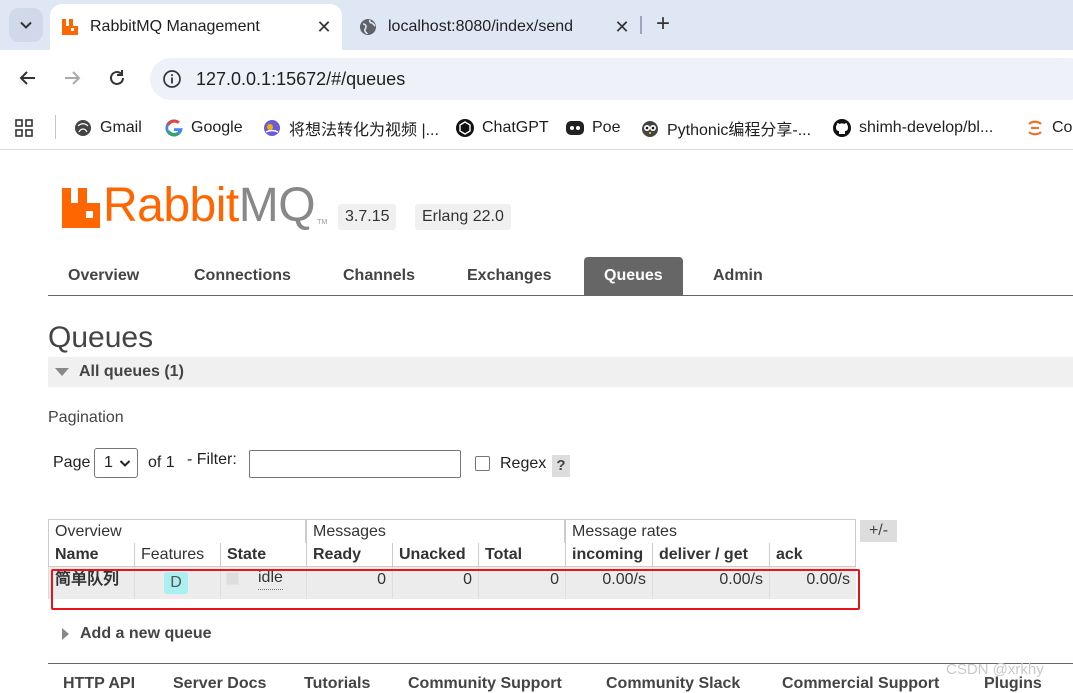  I want to click on all-queues-section-toggle: All queues (1), so click(560, 372).